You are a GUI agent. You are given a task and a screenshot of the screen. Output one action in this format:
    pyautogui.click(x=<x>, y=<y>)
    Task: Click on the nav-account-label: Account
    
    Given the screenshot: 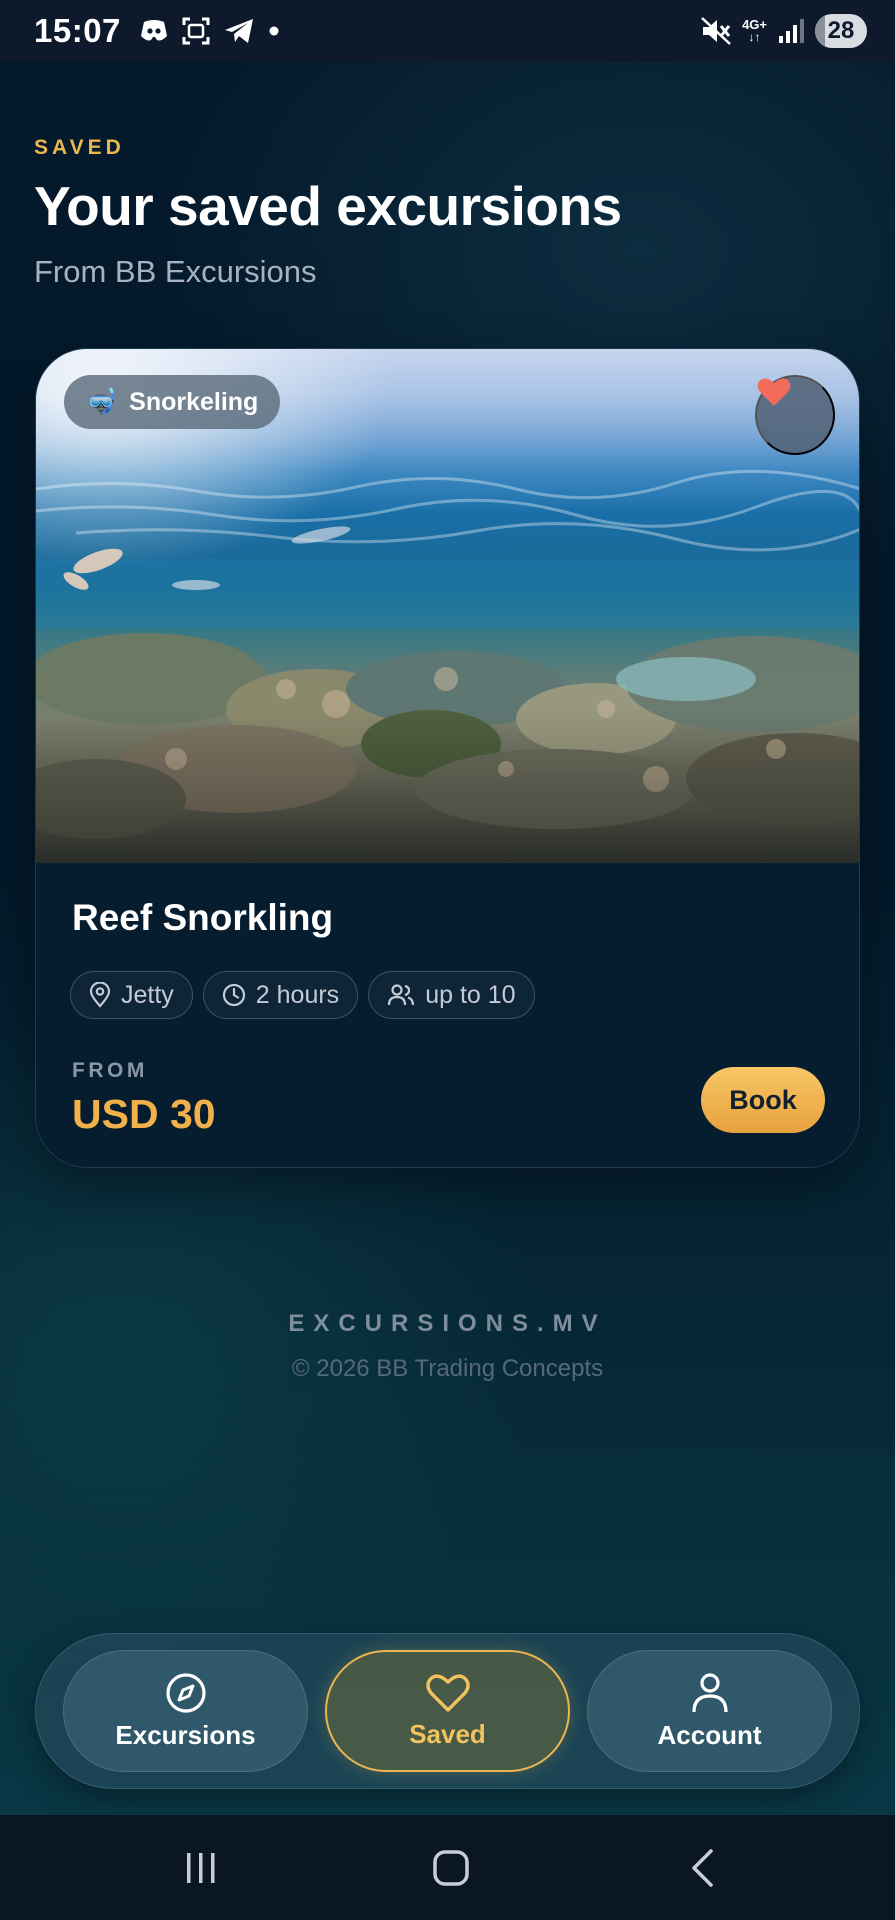 What is the action you would take?
    pyautogui.click(x=709, y=1734)
    